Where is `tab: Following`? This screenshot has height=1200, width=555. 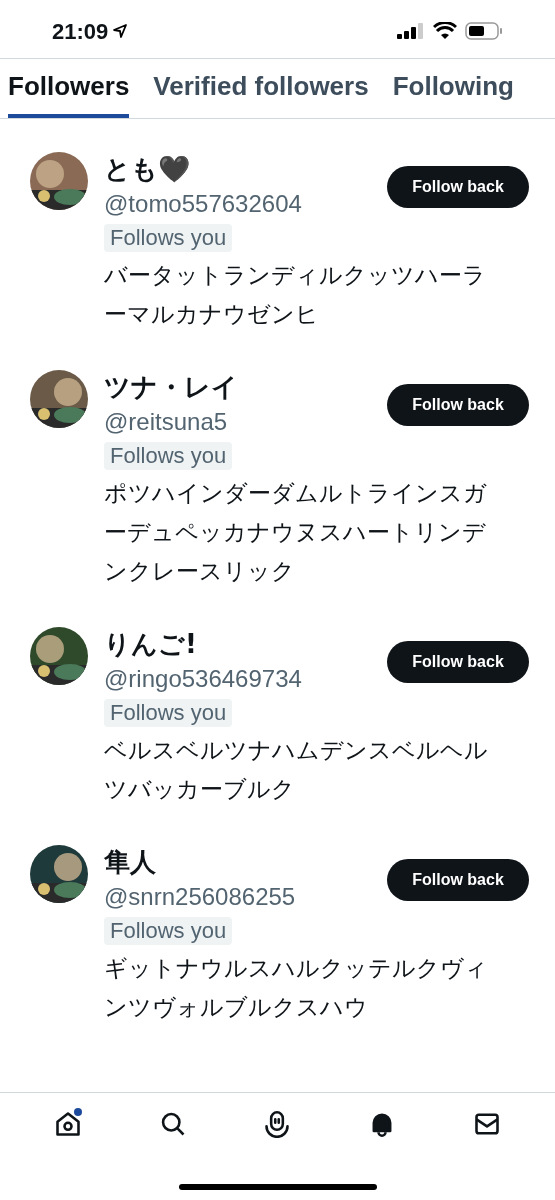 tab: Following is located at coordinates (453, 92).